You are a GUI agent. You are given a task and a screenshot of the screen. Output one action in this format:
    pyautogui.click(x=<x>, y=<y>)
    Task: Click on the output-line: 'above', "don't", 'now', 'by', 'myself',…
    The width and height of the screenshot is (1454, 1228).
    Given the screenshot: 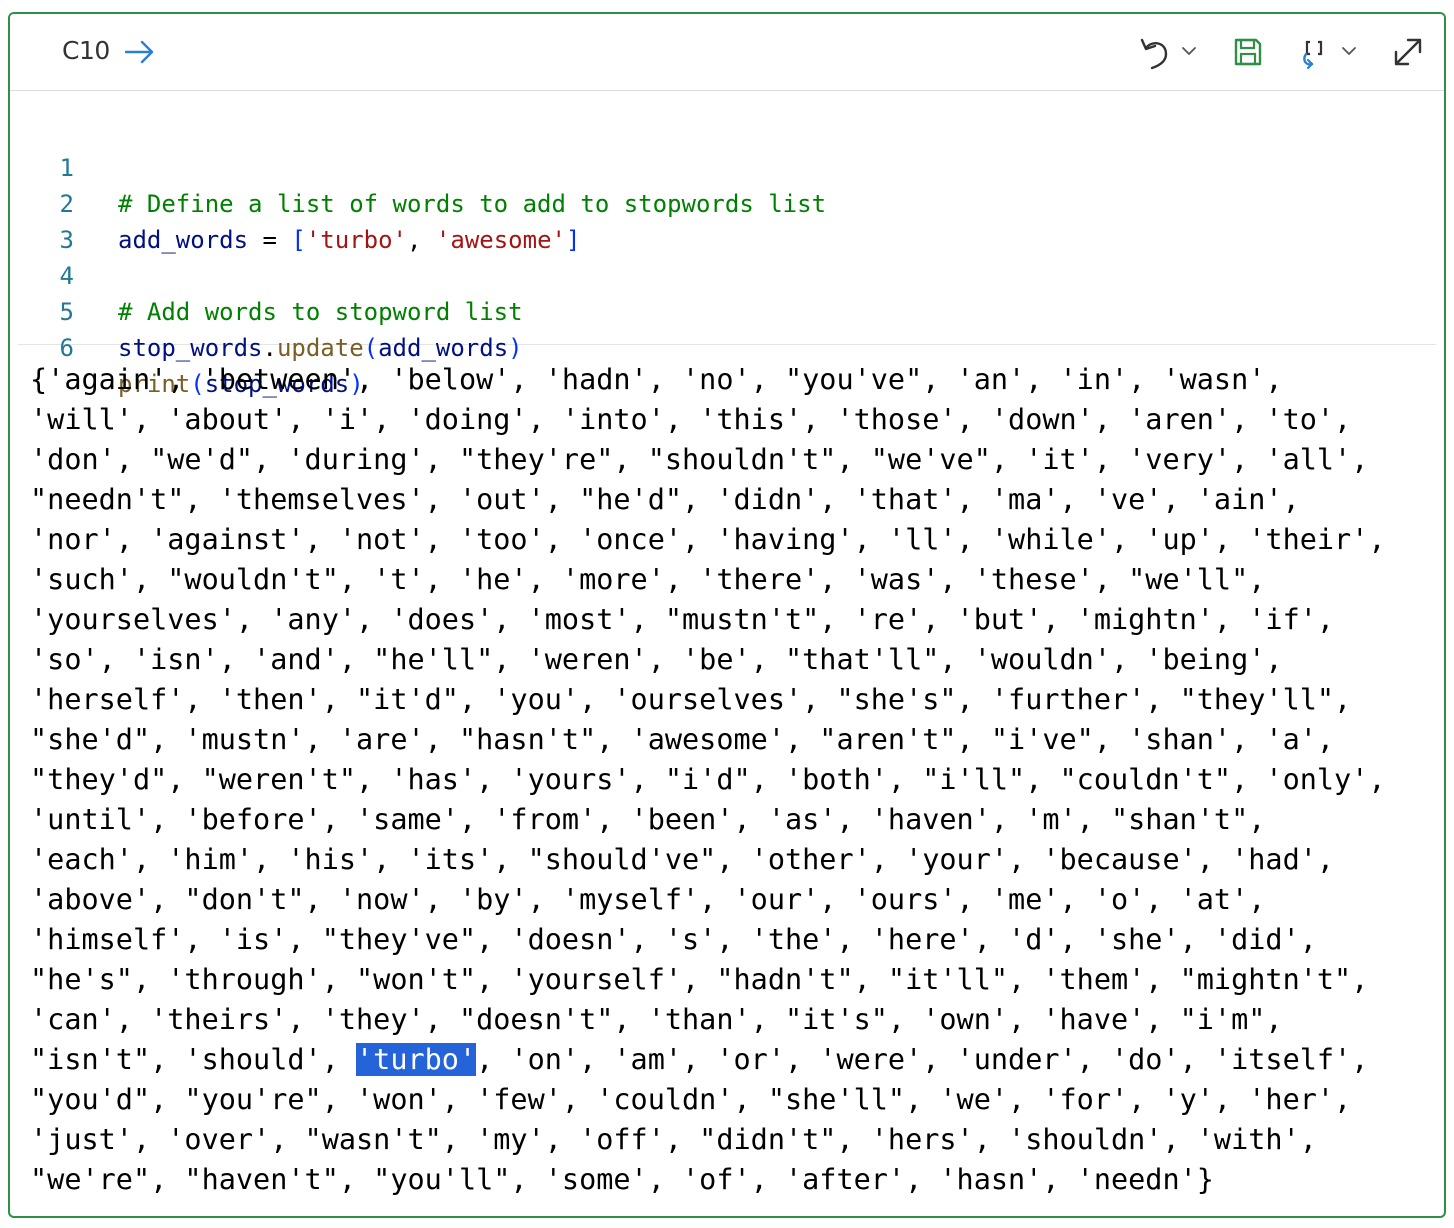 What is the action you would take?
    pyautogui.click(x=648, y=899)
    